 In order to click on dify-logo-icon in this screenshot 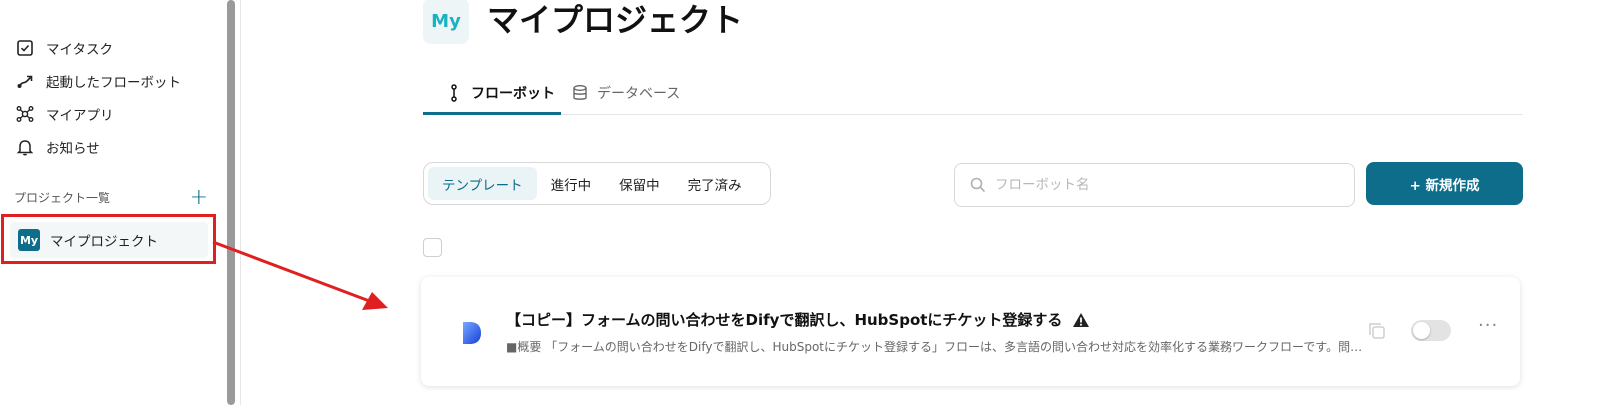, I will do `click(472, 333)`.